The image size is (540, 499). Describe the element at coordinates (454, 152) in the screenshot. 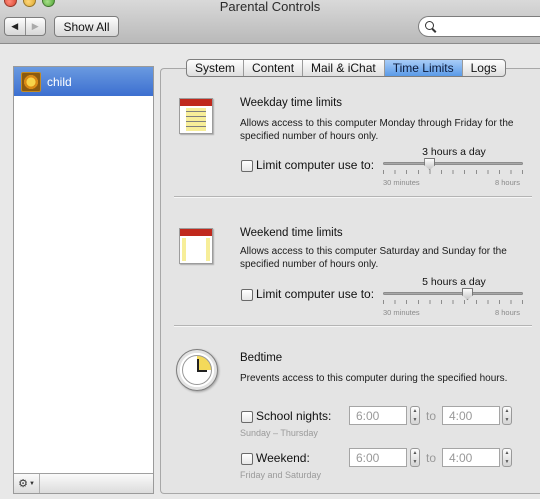

I see `weekday-slider-value: 3 hours a day` at that location.